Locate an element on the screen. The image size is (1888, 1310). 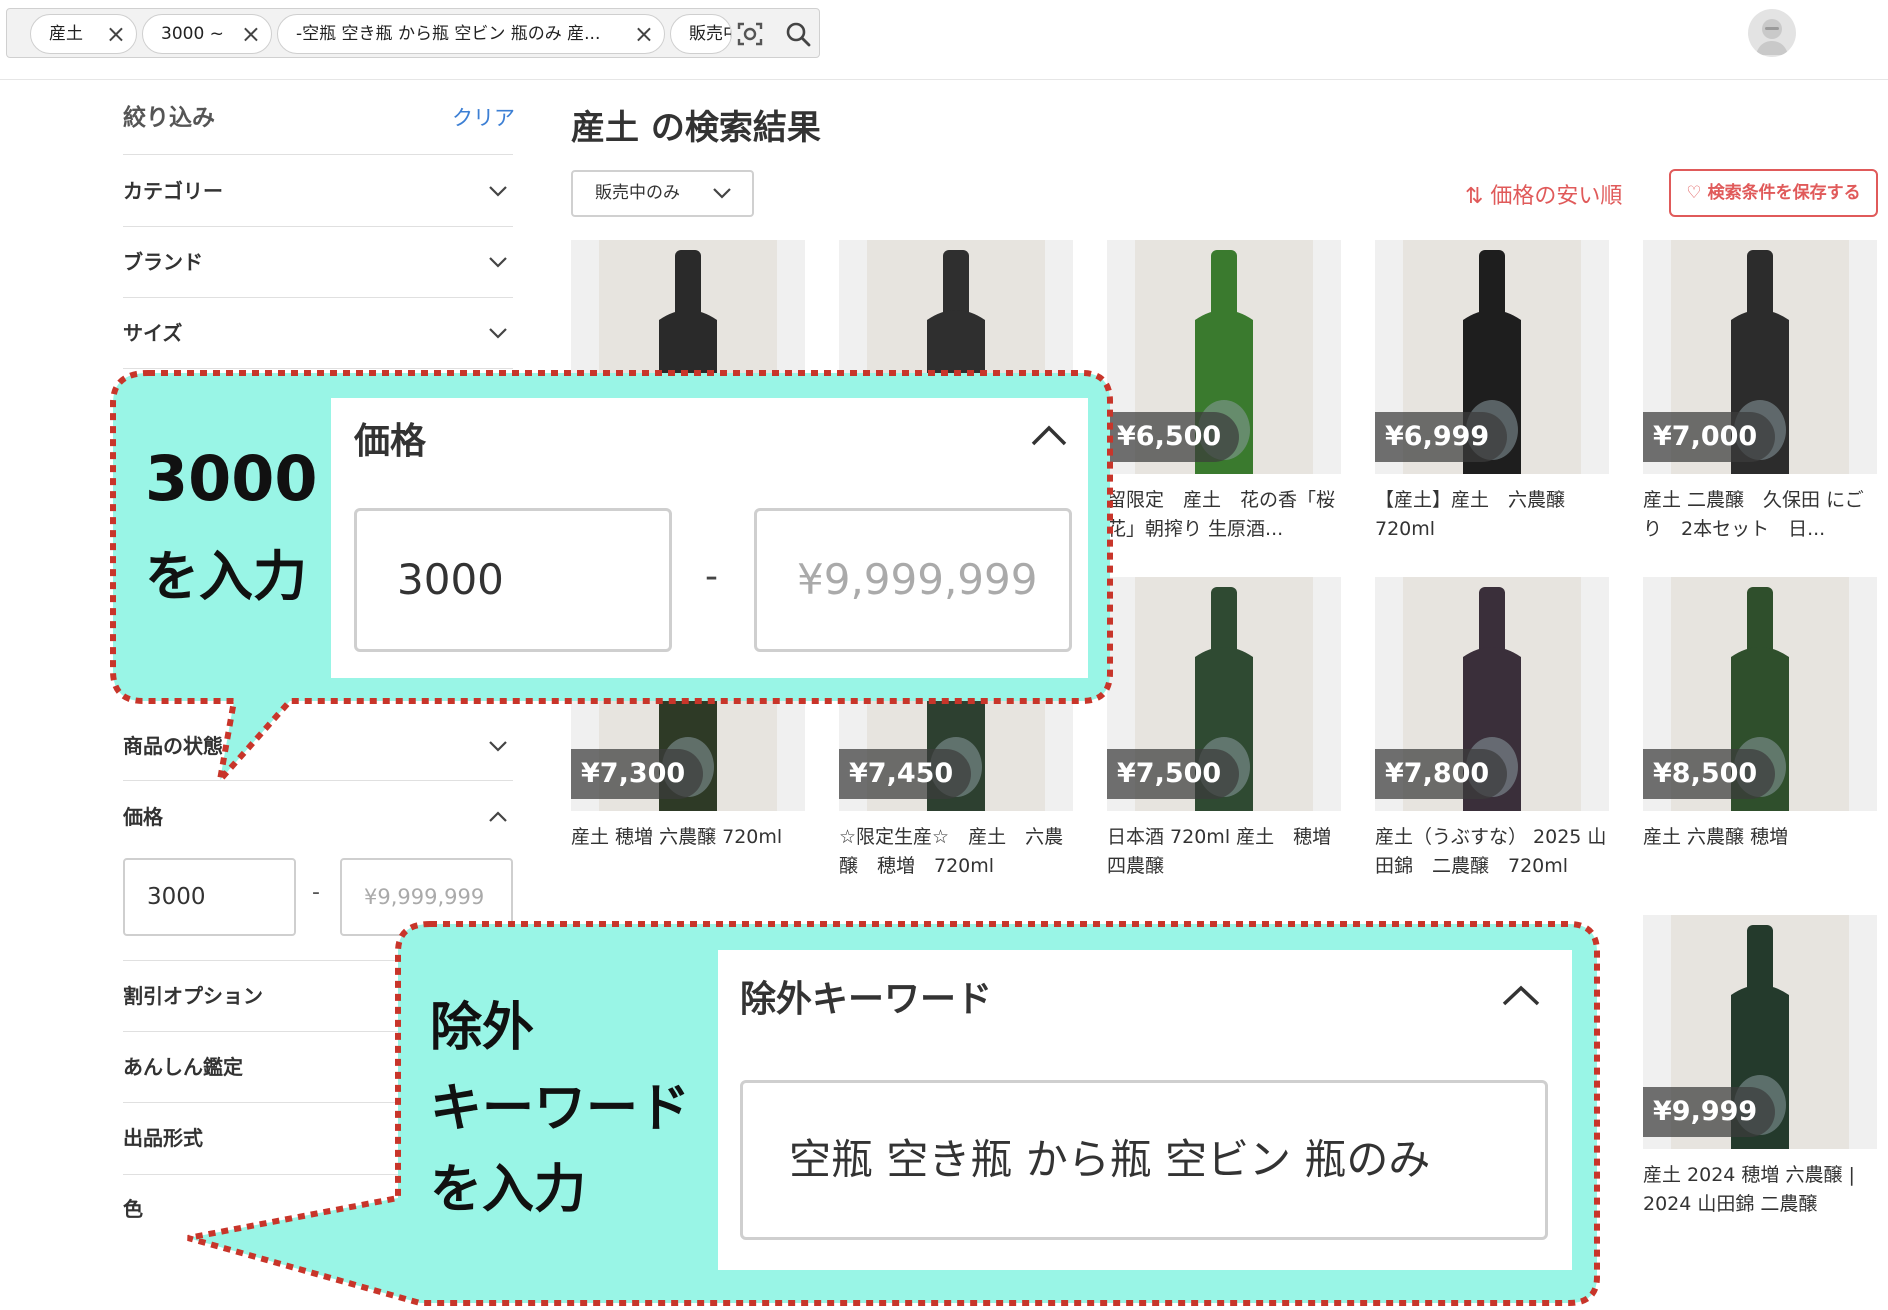
product-name: 産土（うぶすな） 2025 山田錦 二農醸 720ml is located at coordinates (1492, 852).